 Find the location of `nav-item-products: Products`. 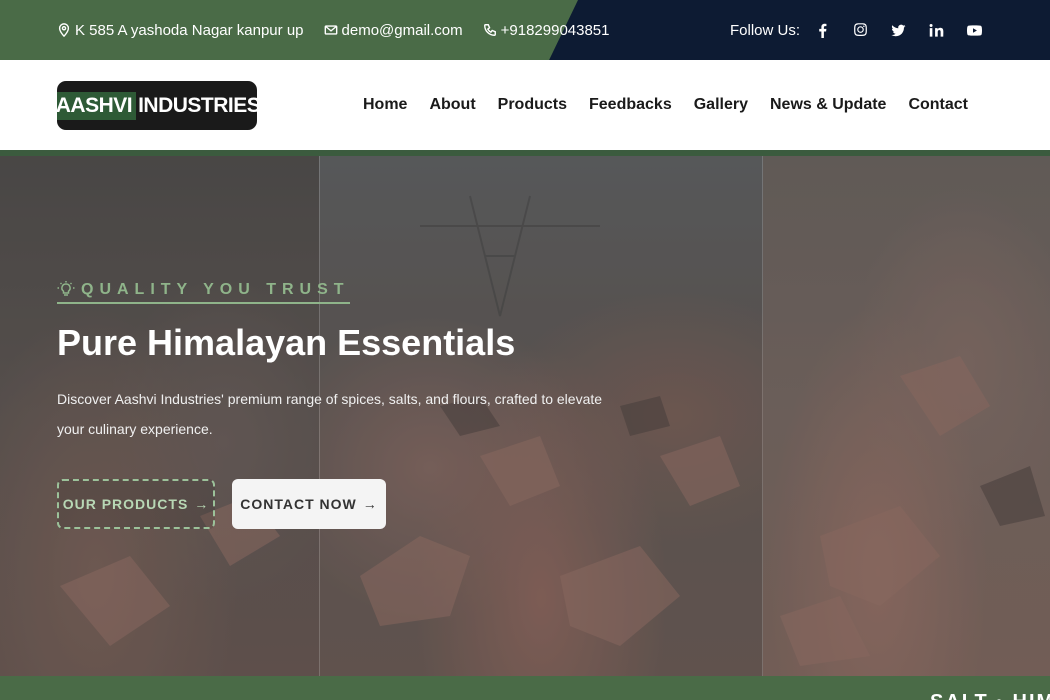

nav-item-products: Products is located at coordinates (532, 105).